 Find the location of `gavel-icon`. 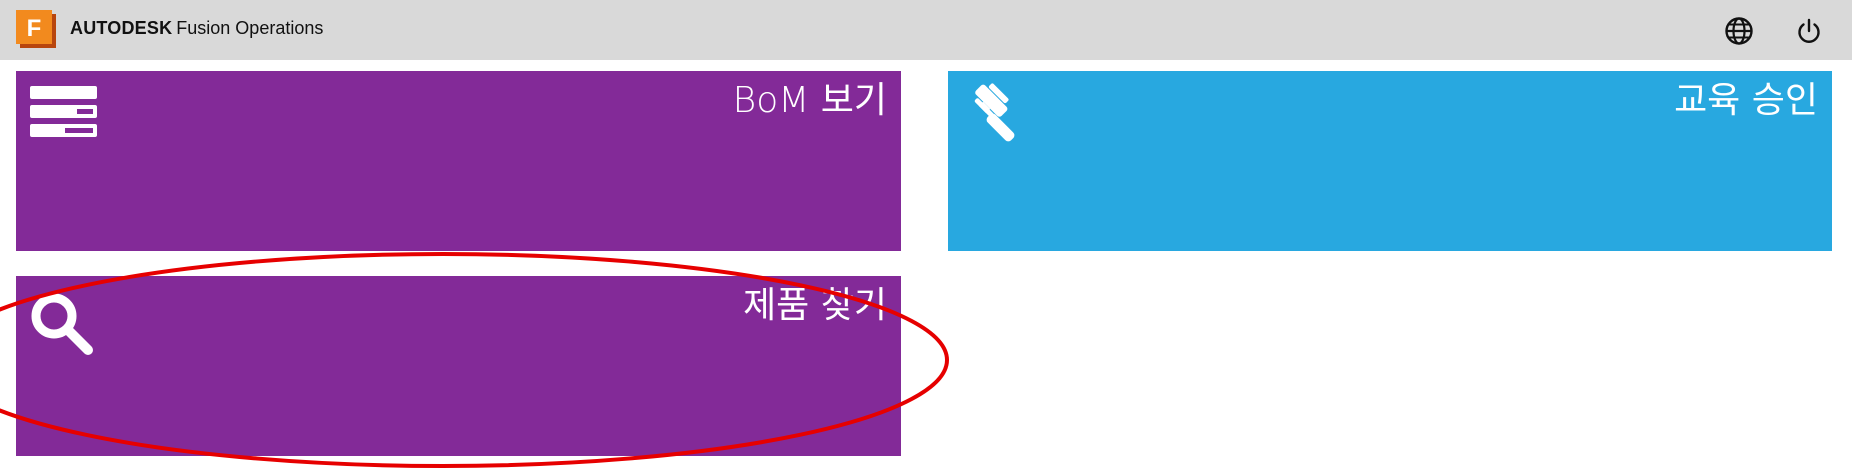

gavel-icon is located at coordinates (993, 116).